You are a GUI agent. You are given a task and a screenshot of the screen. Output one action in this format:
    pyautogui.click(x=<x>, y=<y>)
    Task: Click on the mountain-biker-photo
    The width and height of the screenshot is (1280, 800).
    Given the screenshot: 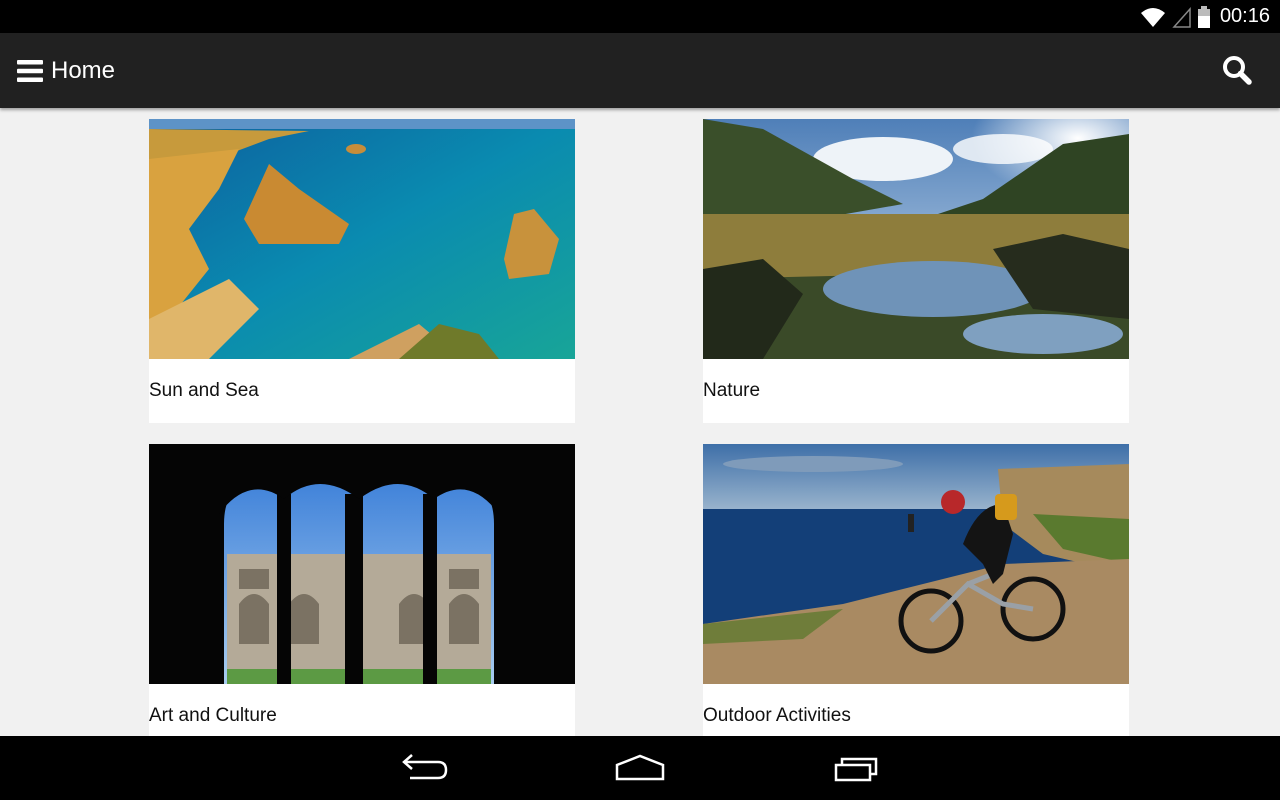 What is the action you would take?
    pyautogui.click(x=916, y=564)
    